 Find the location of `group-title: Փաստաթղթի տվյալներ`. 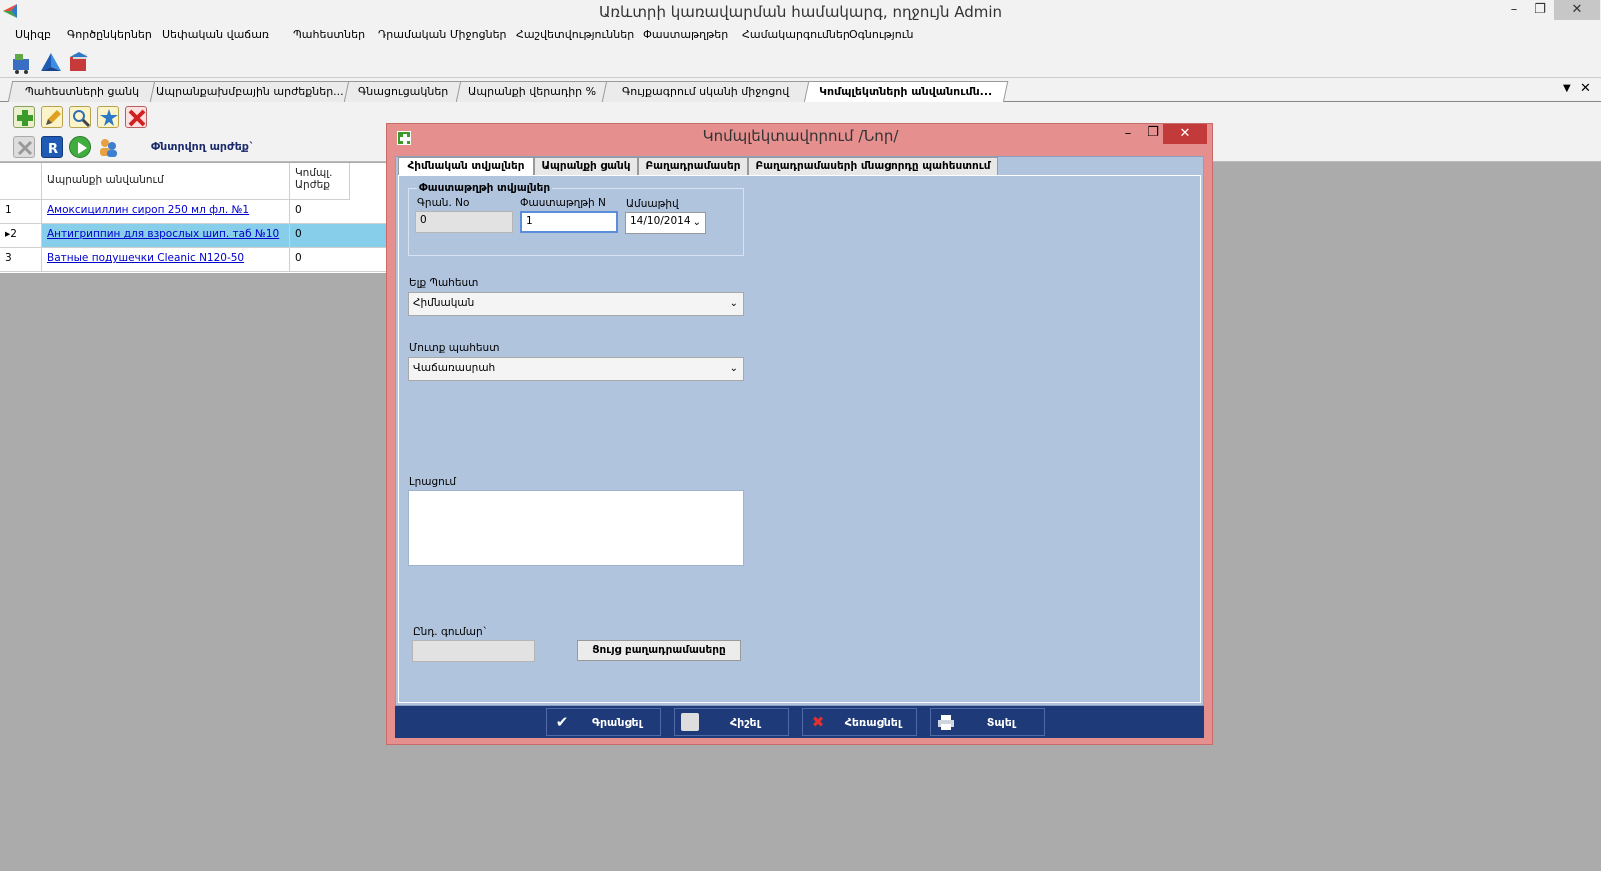

group-title: Փաստաթղթի տվյալներ is located at coordinates (485, 188).